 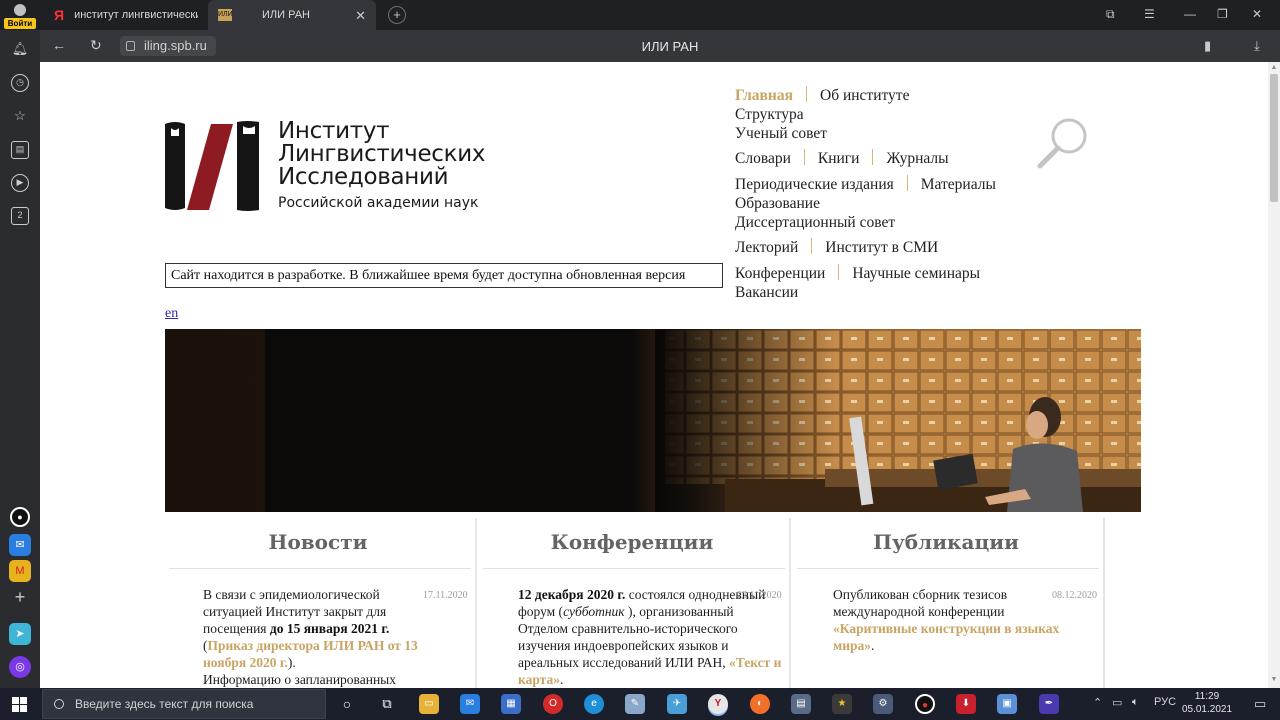 What do you see at coordinates (318, 542) in the screenshot?
I see `news-heading: Новости` at bounding box center [318, 542].